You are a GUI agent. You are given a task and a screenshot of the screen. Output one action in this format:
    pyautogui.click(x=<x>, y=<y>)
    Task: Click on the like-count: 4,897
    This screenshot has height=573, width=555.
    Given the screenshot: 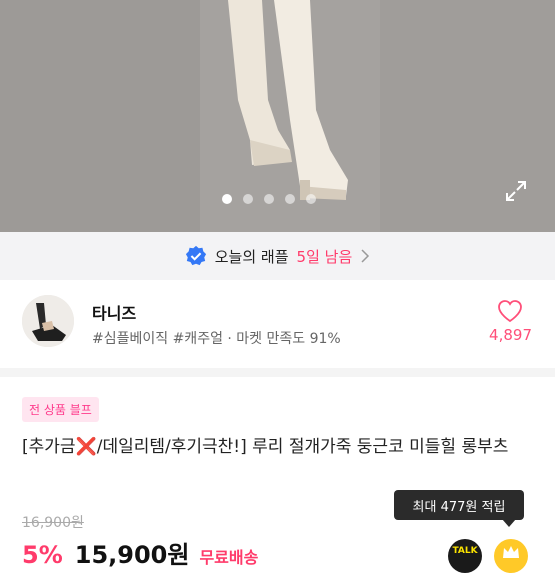 What is the action you would take?
    pyautogui.click(x=510, y=335)
    